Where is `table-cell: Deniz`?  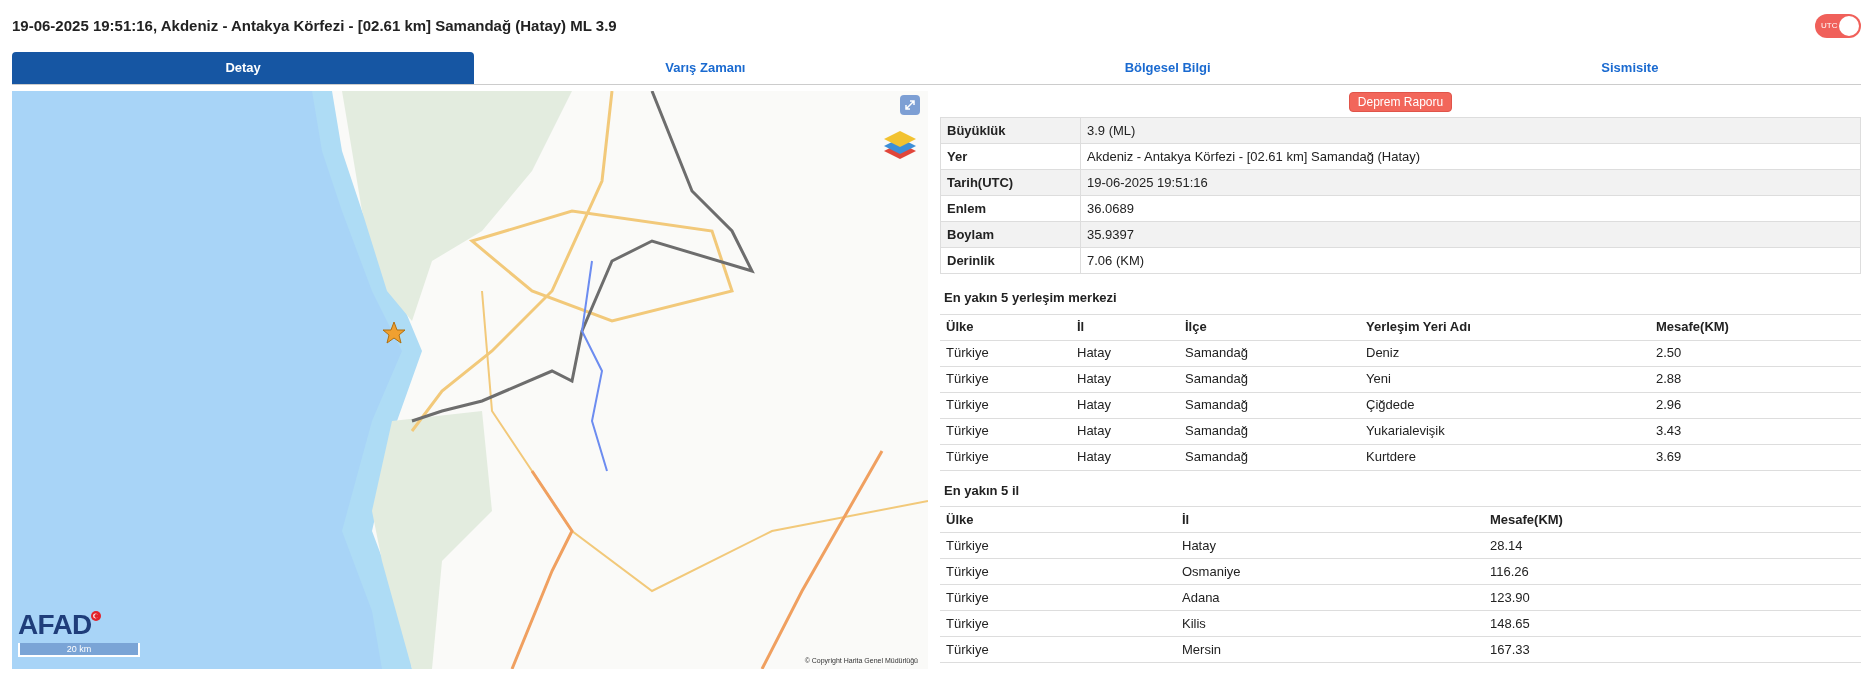
table-cell: Deniz is located at coordinates (1505, 353).